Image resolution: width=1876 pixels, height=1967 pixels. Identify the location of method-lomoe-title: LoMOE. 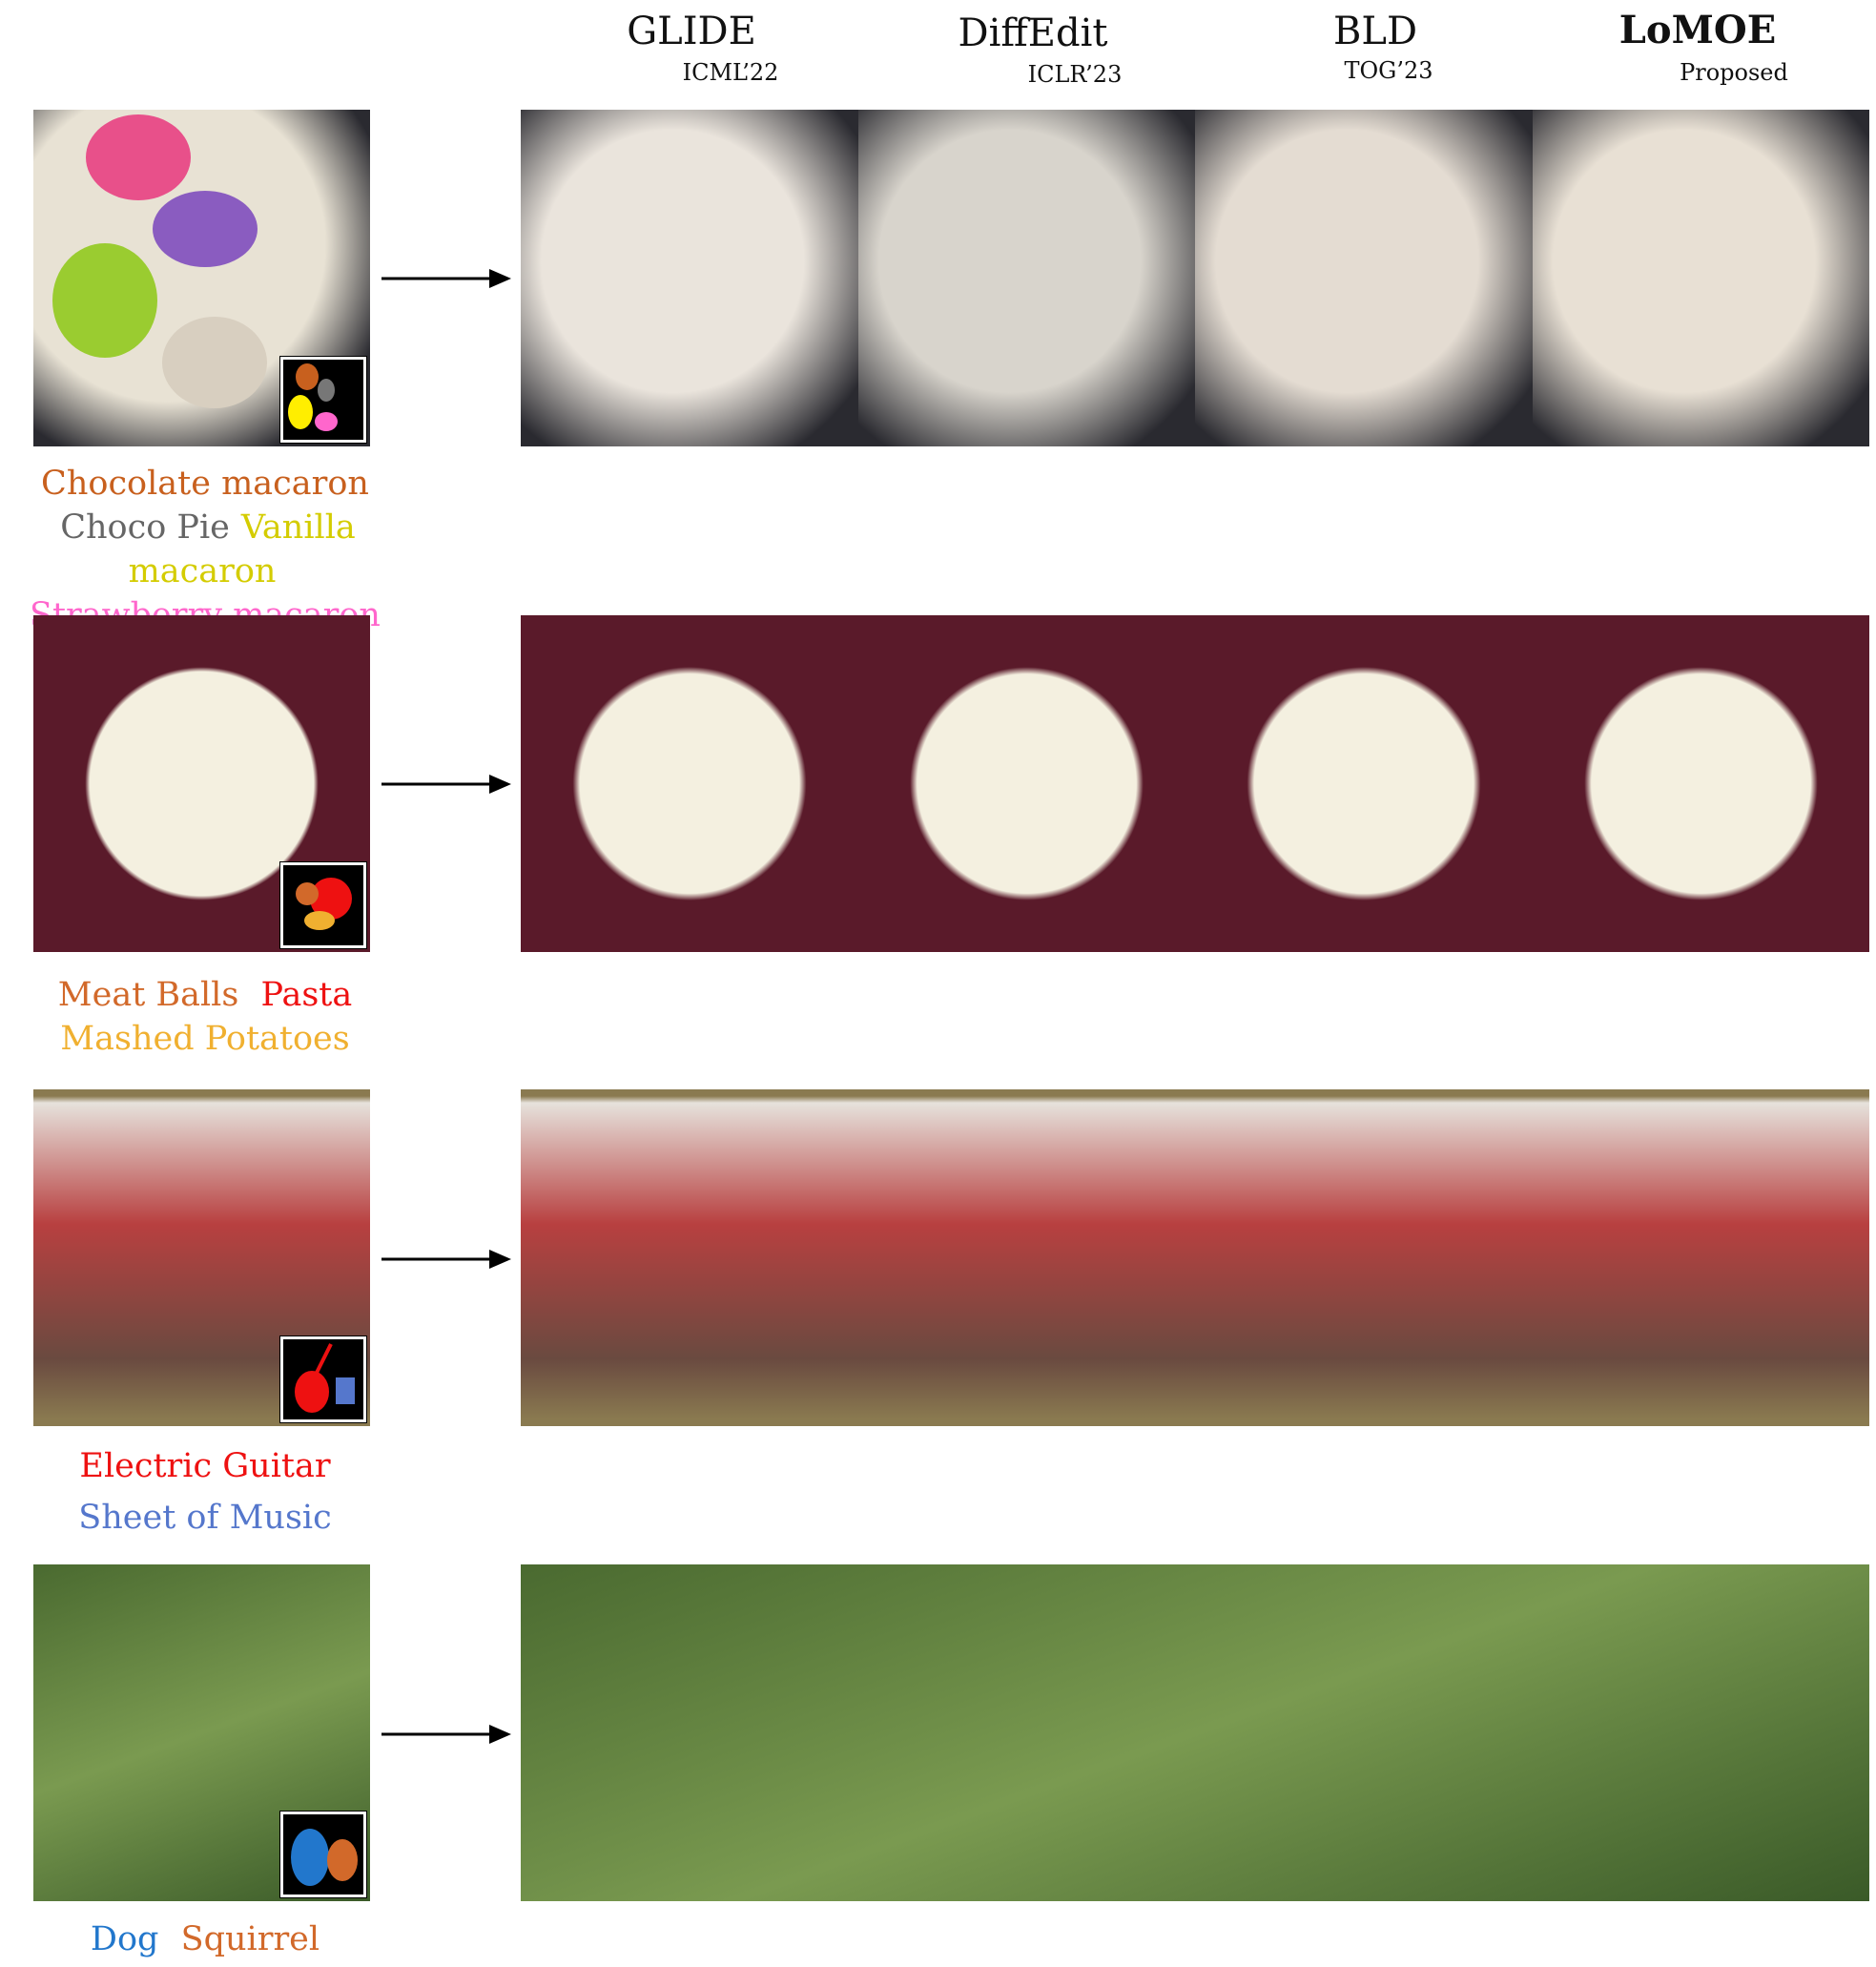
(1697, 30).